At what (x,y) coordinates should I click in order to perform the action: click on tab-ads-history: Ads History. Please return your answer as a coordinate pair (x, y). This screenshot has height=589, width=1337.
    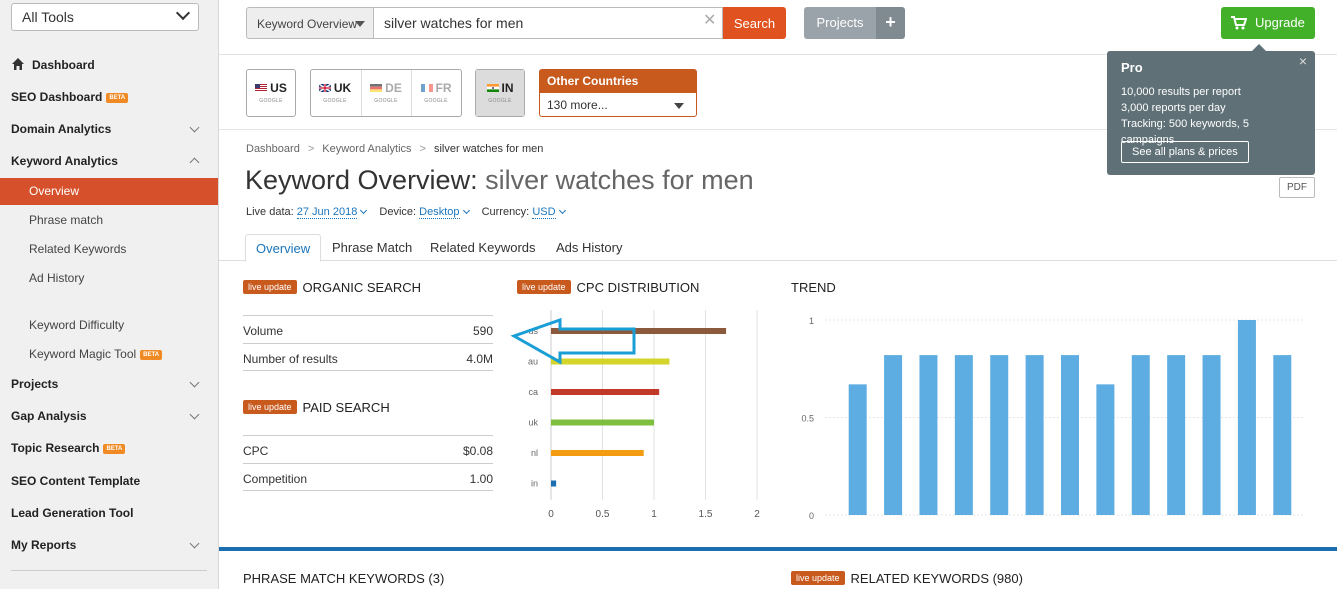
    Looking at the image, I should click on (589, 247).